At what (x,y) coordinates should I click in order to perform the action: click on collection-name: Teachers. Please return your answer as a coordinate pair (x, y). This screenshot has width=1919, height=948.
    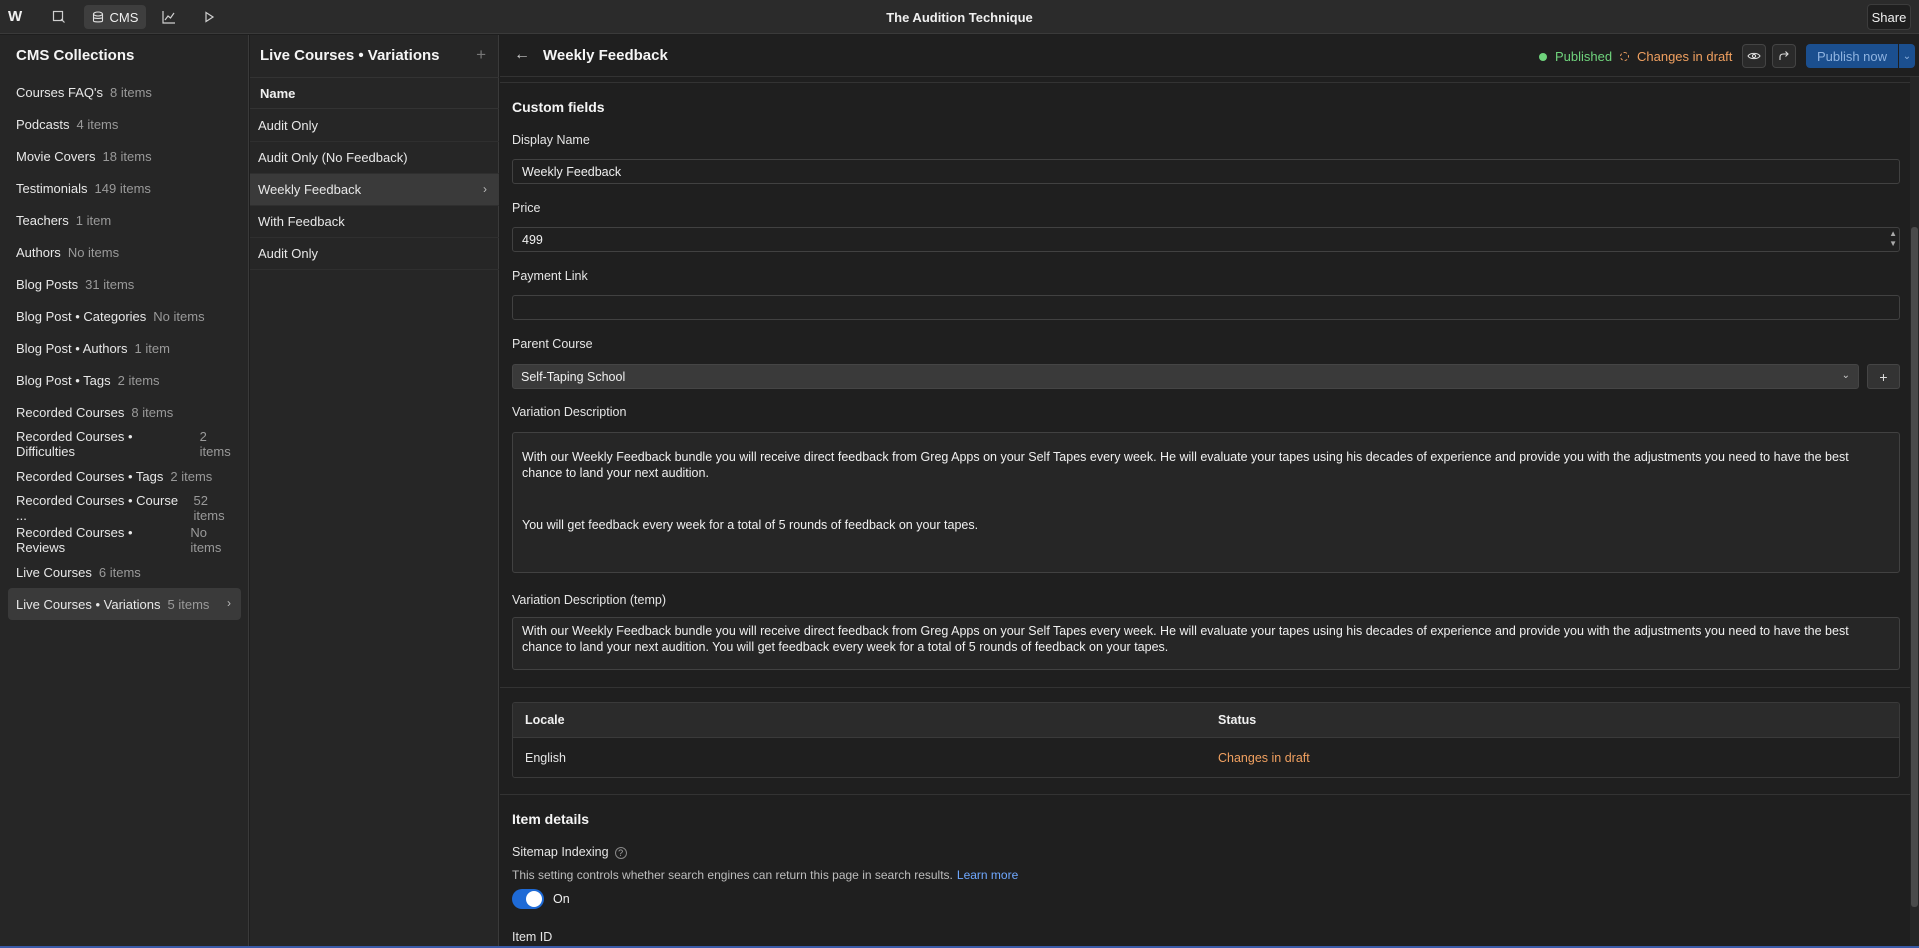
    Looking at the image, I should click on (42, 220).